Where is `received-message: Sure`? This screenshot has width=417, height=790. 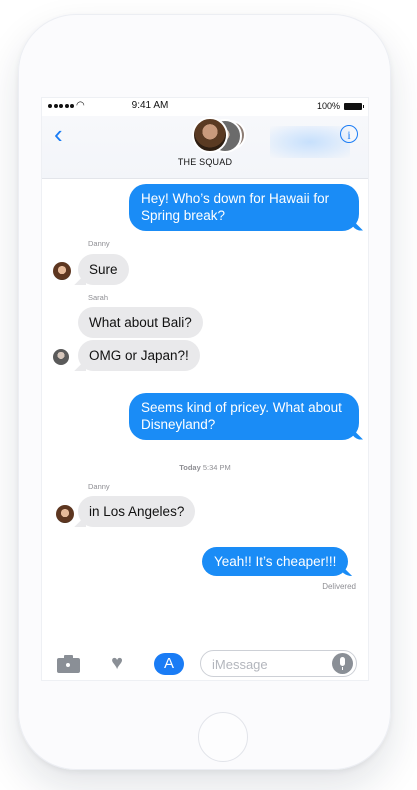 received-message: Sure is located at coordinates (103, 270).